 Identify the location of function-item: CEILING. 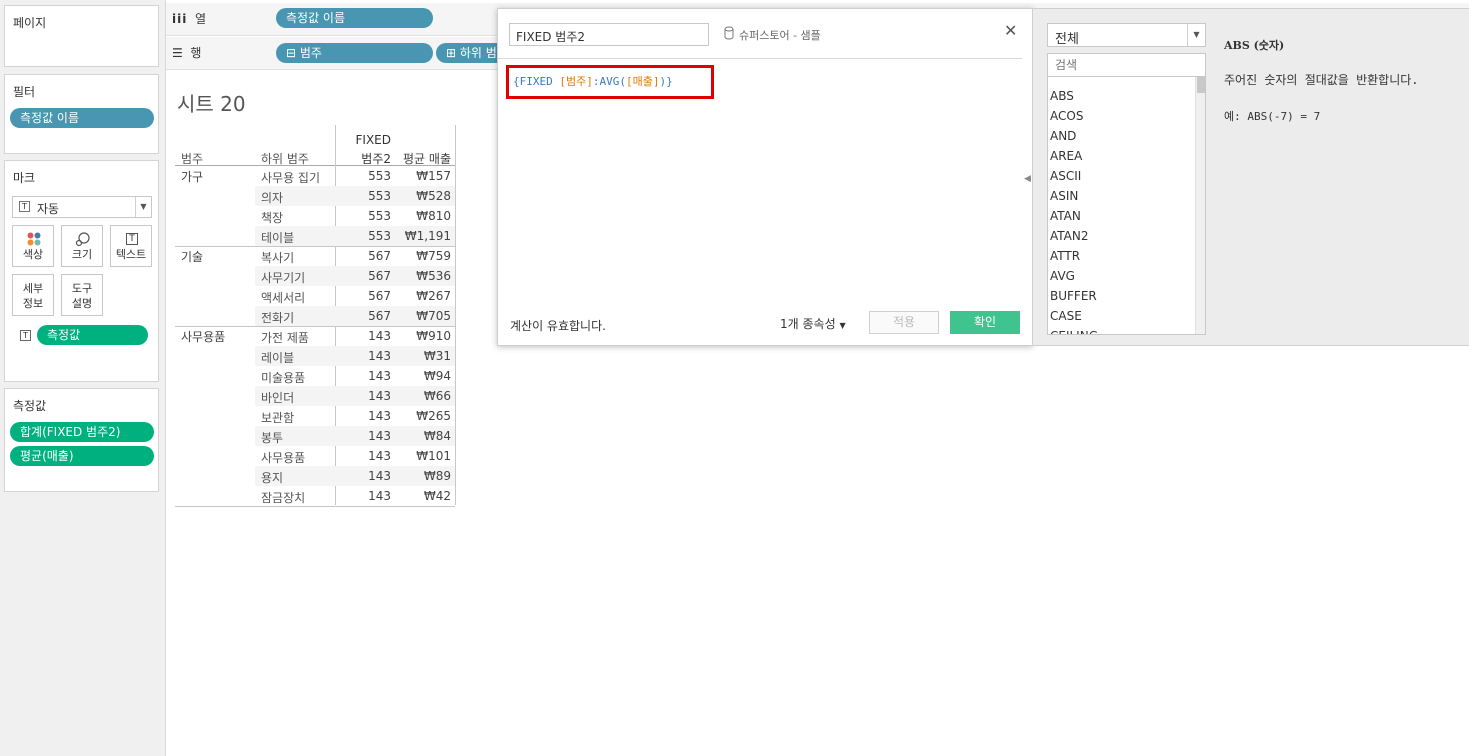
(1074, 330).